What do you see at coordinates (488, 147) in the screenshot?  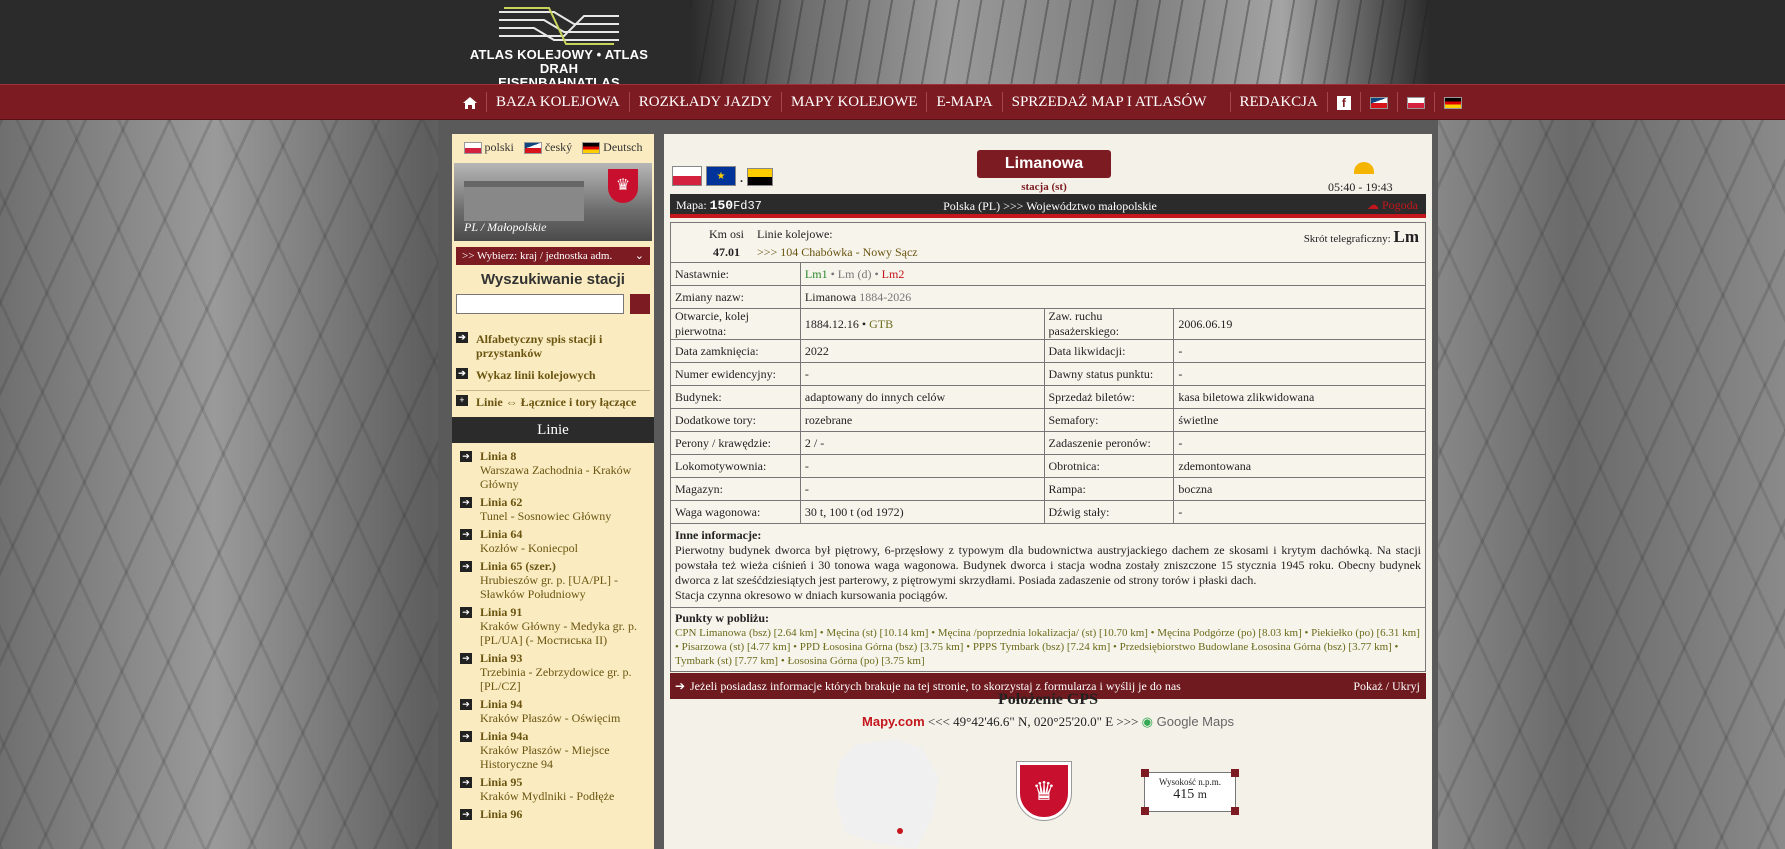 I see `lang-polski: polski` at bounding box center [488, 147].